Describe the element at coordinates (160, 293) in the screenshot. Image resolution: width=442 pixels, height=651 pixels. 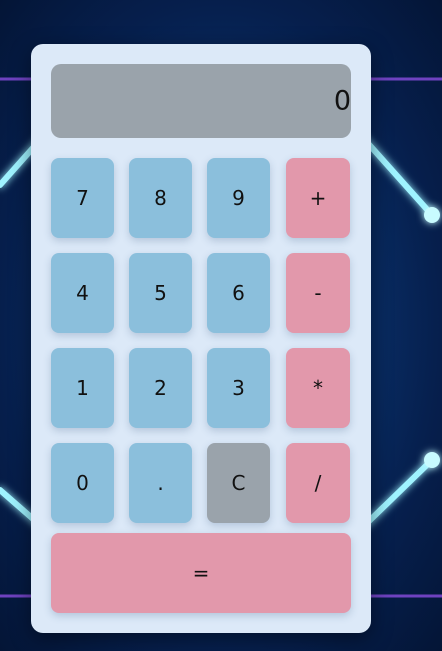
I see `key-5: 5` at that location.